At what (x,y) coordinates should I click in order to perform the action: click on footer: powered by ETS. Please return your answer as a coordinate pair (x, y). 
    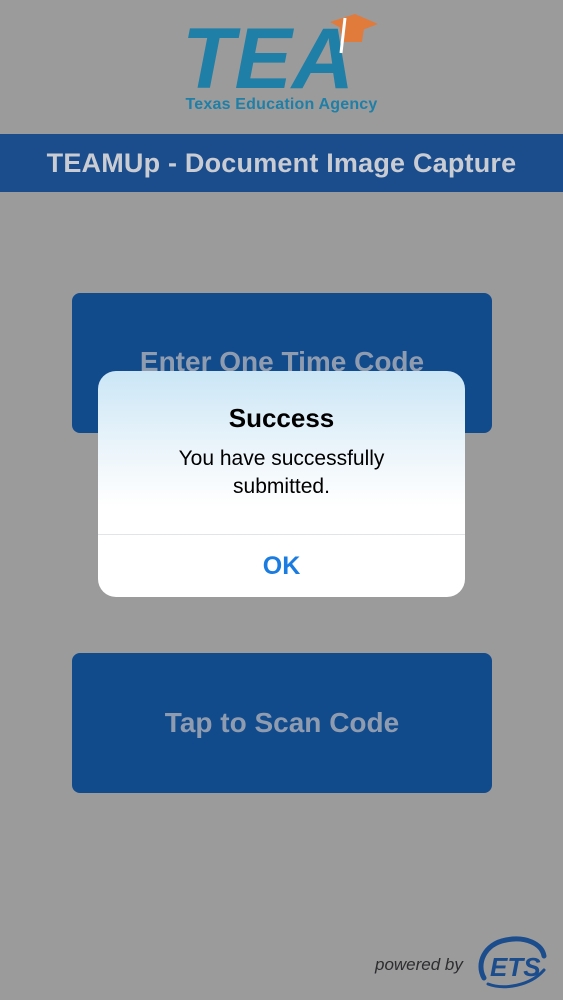
    Looking at the image, I should click on (281, 960).